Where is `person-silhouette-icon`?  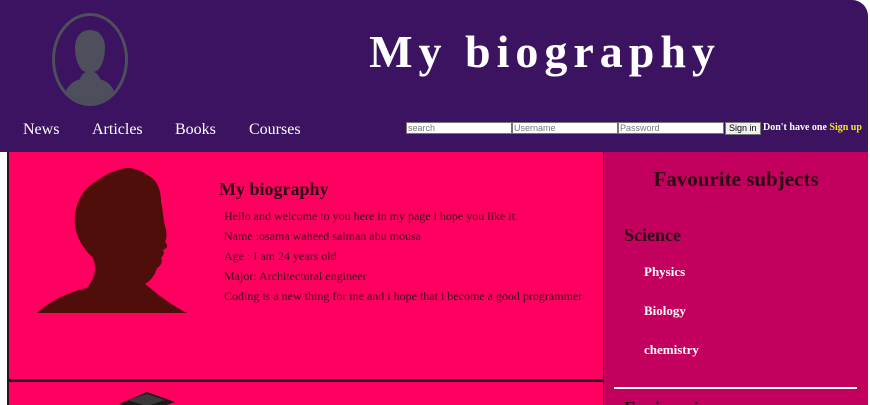
person-silhouette-icon is located at coordinates (113, 241).